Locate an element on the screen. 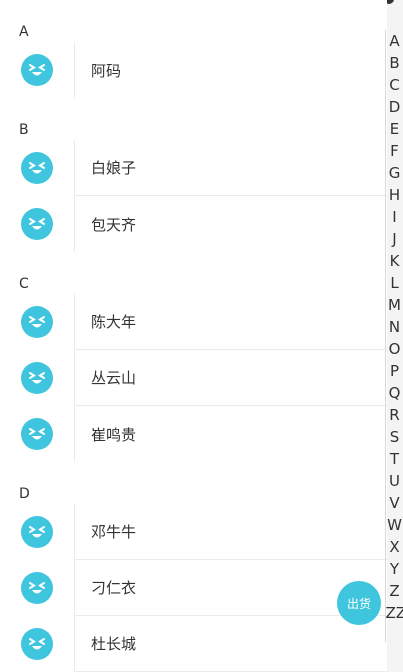 The width and height of the screenshot is (403, 672). index-letter: T is located at coordinates (394, 459).